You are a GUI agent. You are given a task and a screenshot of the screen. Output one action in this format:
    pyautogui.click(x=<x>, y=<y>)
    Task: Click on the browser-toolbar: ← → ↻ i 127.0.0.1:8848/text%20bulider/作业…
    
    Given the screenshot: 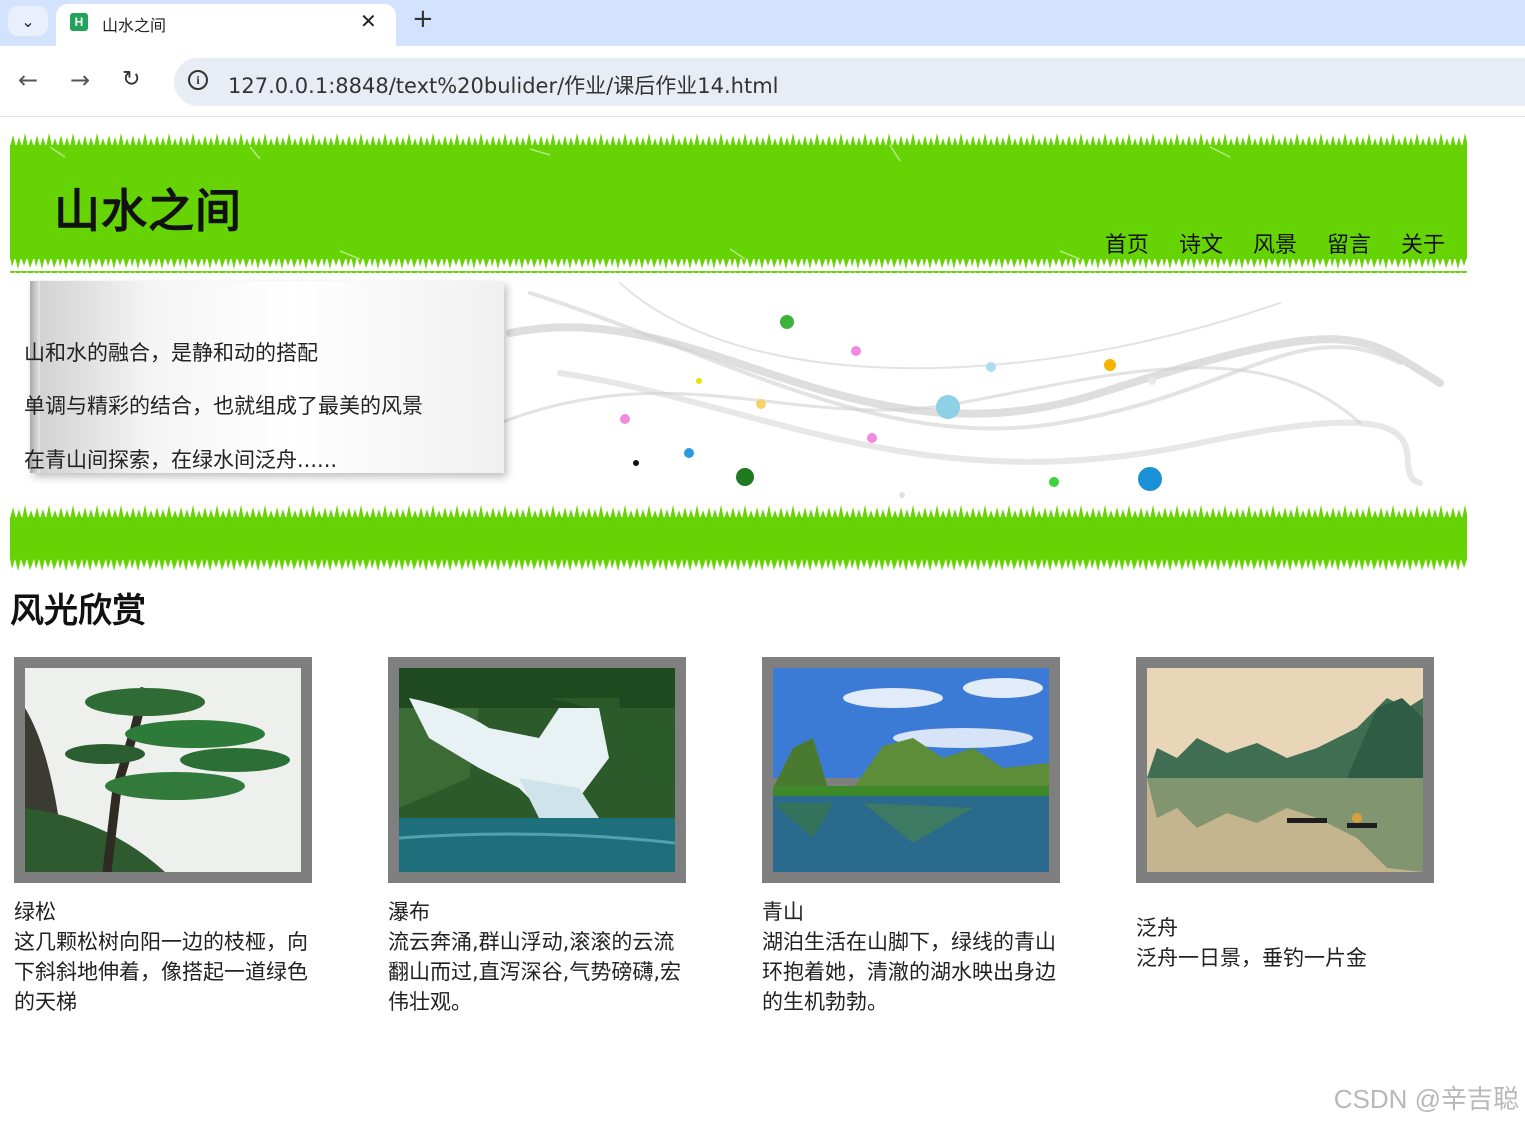 What is the action you would take?
    pyautogui.click(x=762, y=81)
    